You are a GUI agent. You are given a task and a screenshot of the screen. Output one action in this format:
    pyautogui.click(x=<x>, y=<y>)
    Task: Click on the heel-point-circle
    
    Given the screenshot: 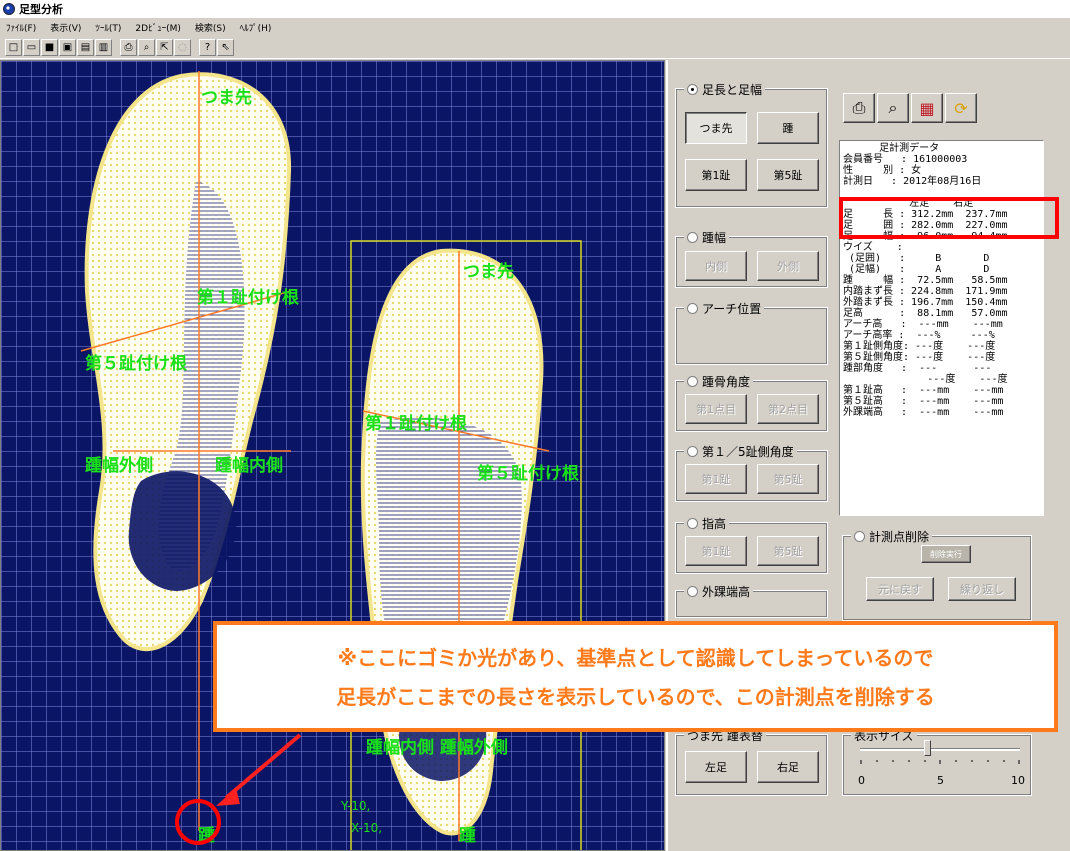 What is the action you would take?
    pyautogui.click(x=198, y=822)
    